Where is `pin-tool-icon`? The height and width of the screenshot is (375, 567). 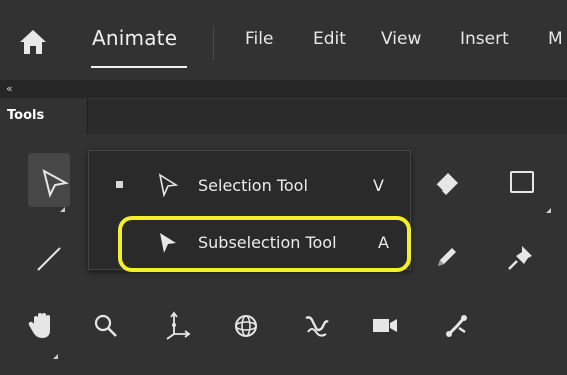 pin-tool-icon is located at coordinates (520, 258).